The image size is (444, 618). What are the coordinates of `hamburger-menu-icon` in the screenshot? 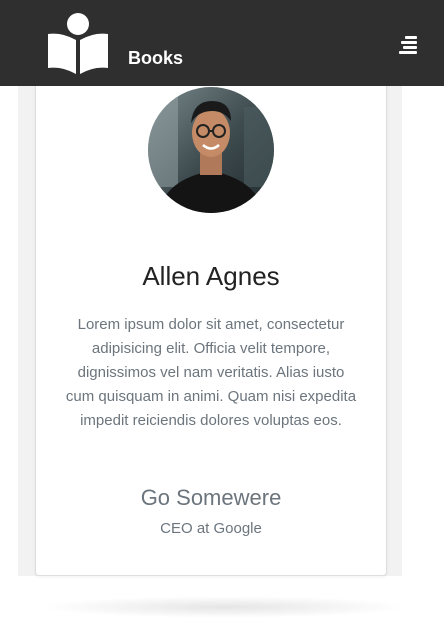 It's located at (407, 44).